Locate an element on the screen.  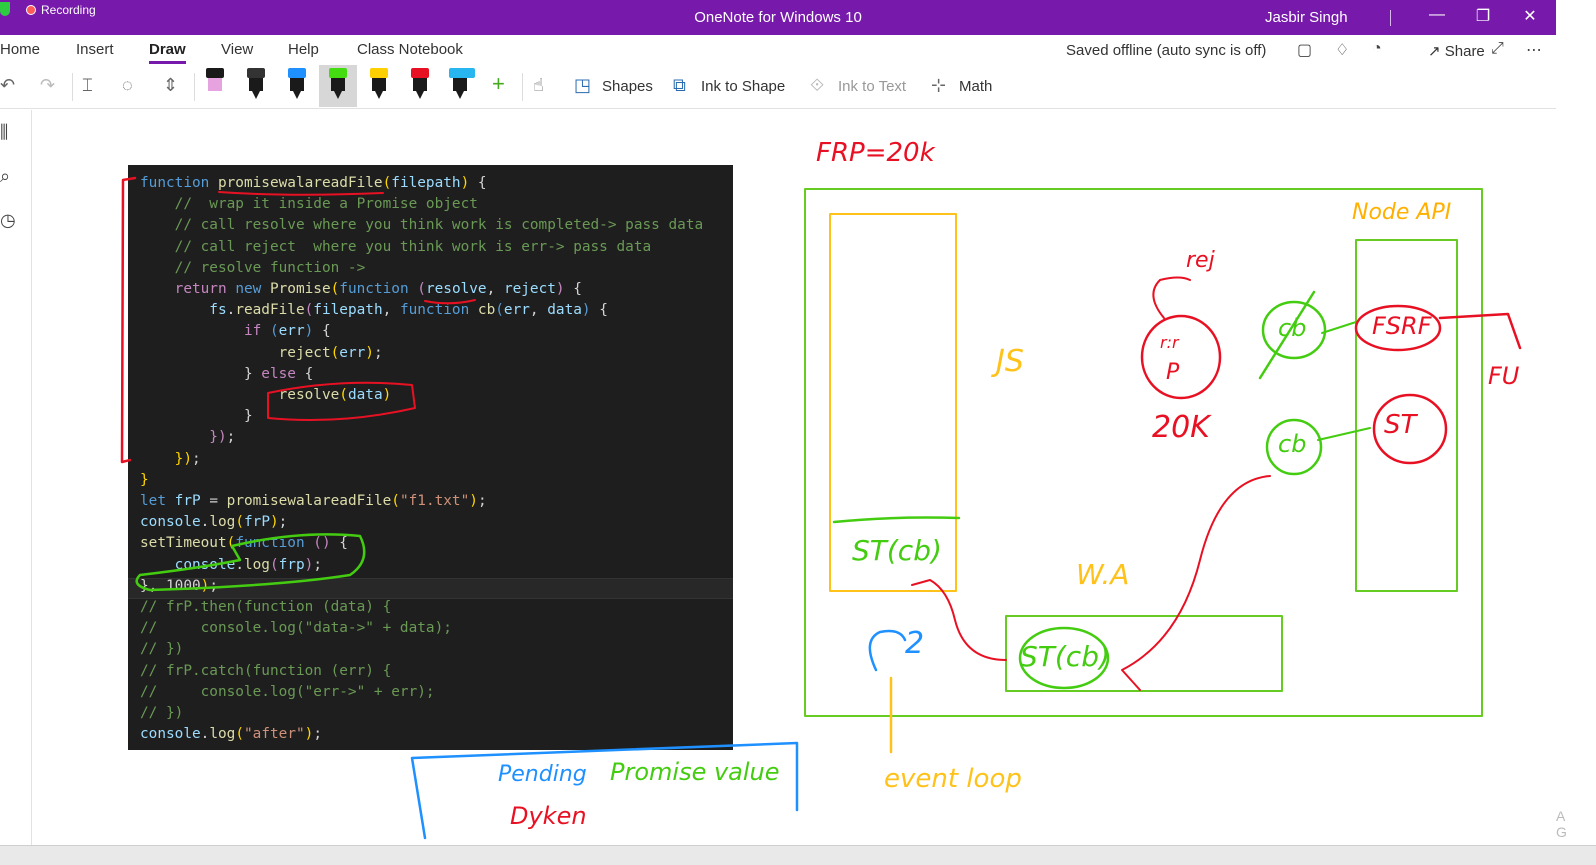
tab-help: Help is located at coordinates (303, 49).